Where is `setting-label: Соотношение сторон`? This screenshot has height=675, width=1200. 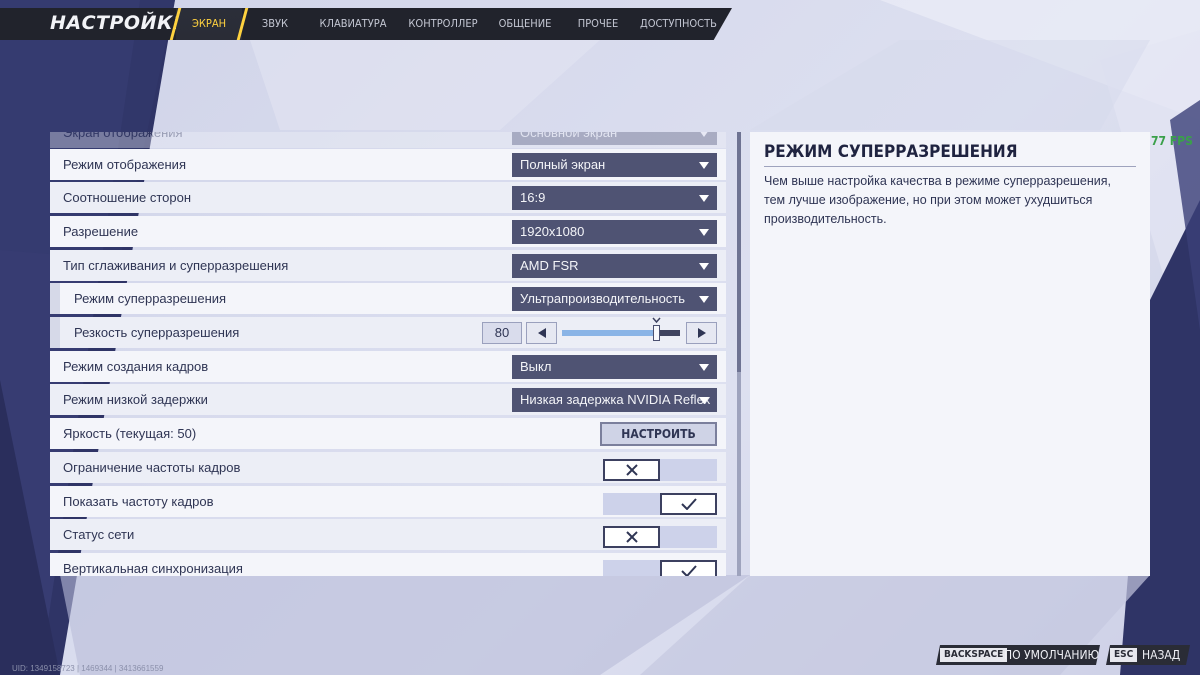
setting-label: Соотношение сторон is located at coordinates (127, 197).